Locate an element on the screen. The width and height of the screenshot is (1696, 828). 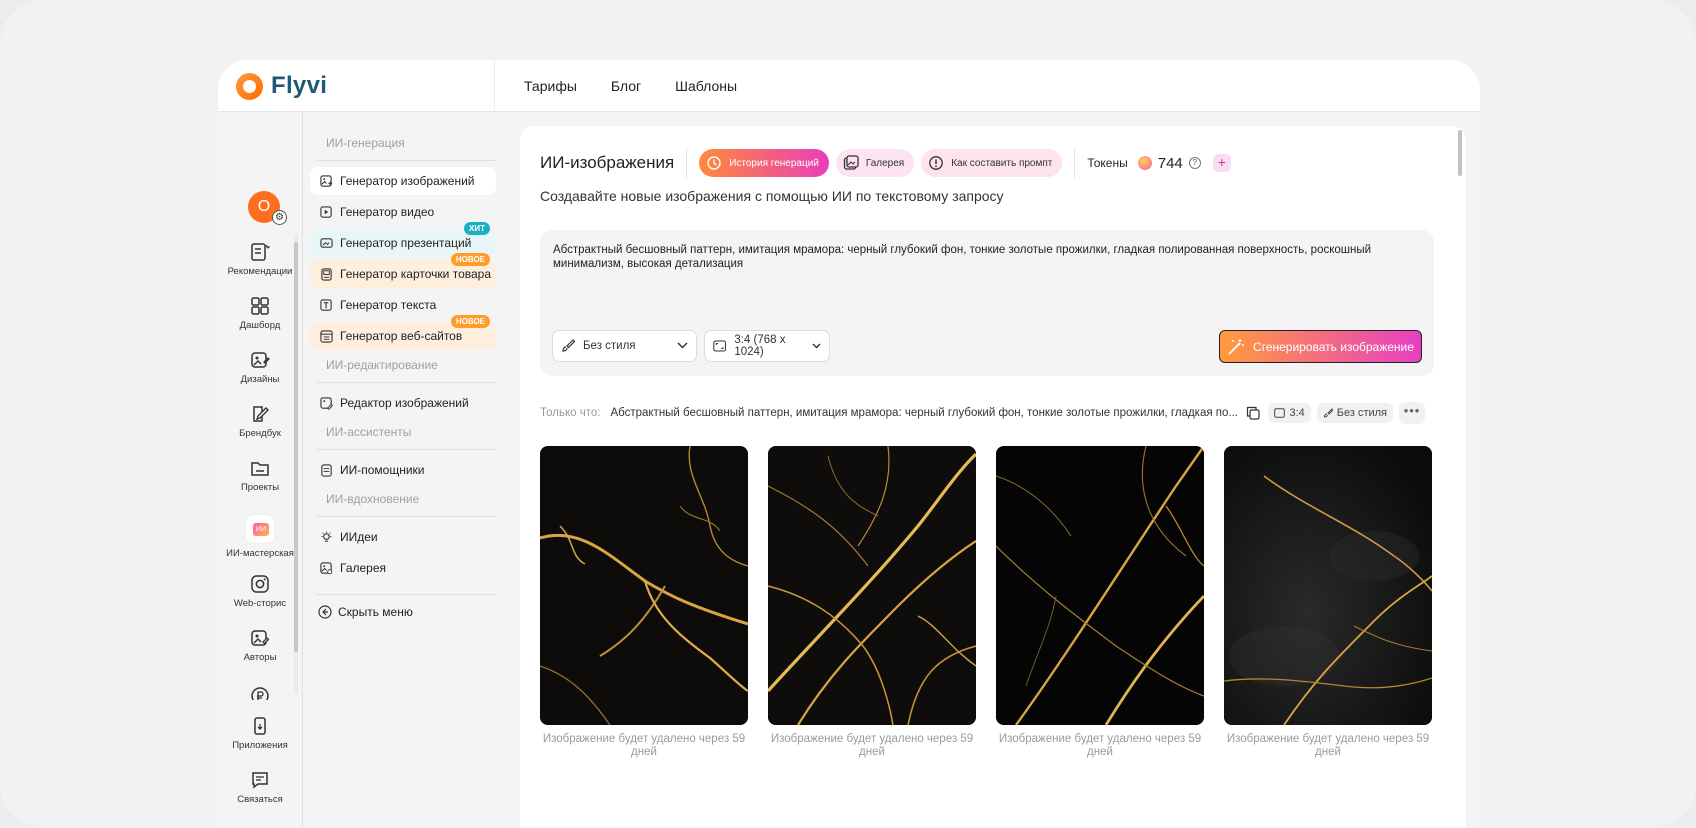
rail-label: Брендбук is located at coordinates (260, 433).